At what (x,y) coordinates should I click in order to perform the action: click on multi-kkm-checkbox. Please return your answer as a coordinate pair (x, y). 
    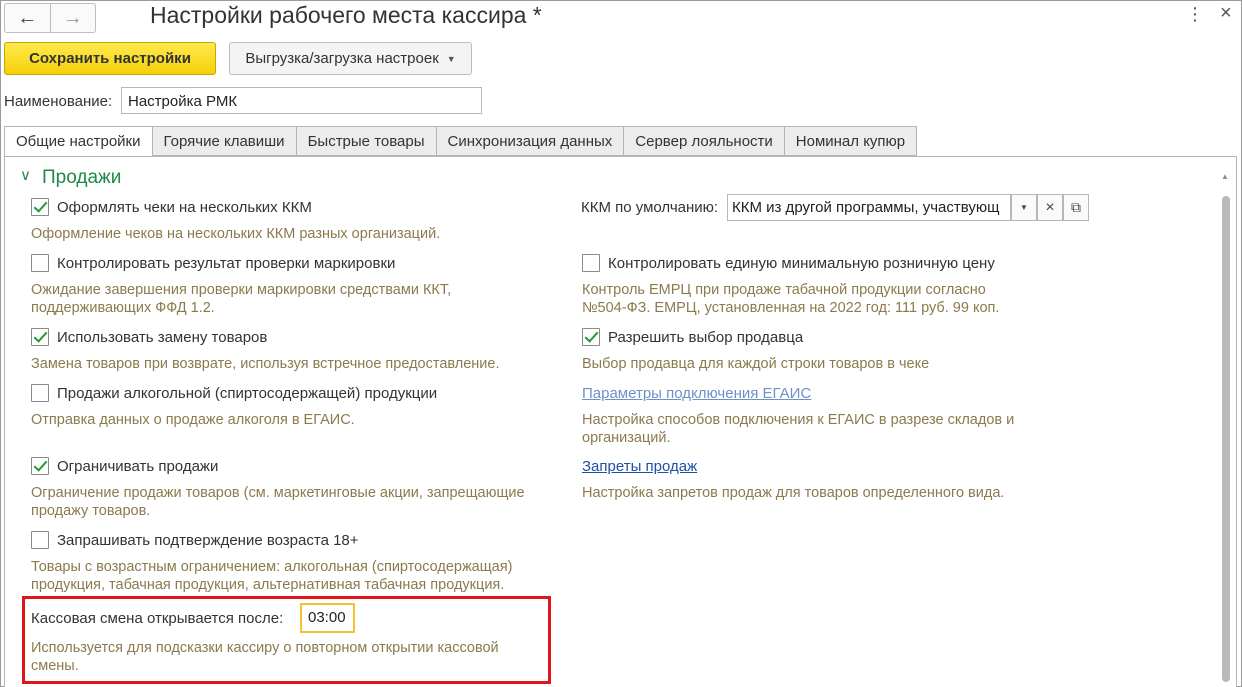
    Looking at the image, I should click on (40, 207).